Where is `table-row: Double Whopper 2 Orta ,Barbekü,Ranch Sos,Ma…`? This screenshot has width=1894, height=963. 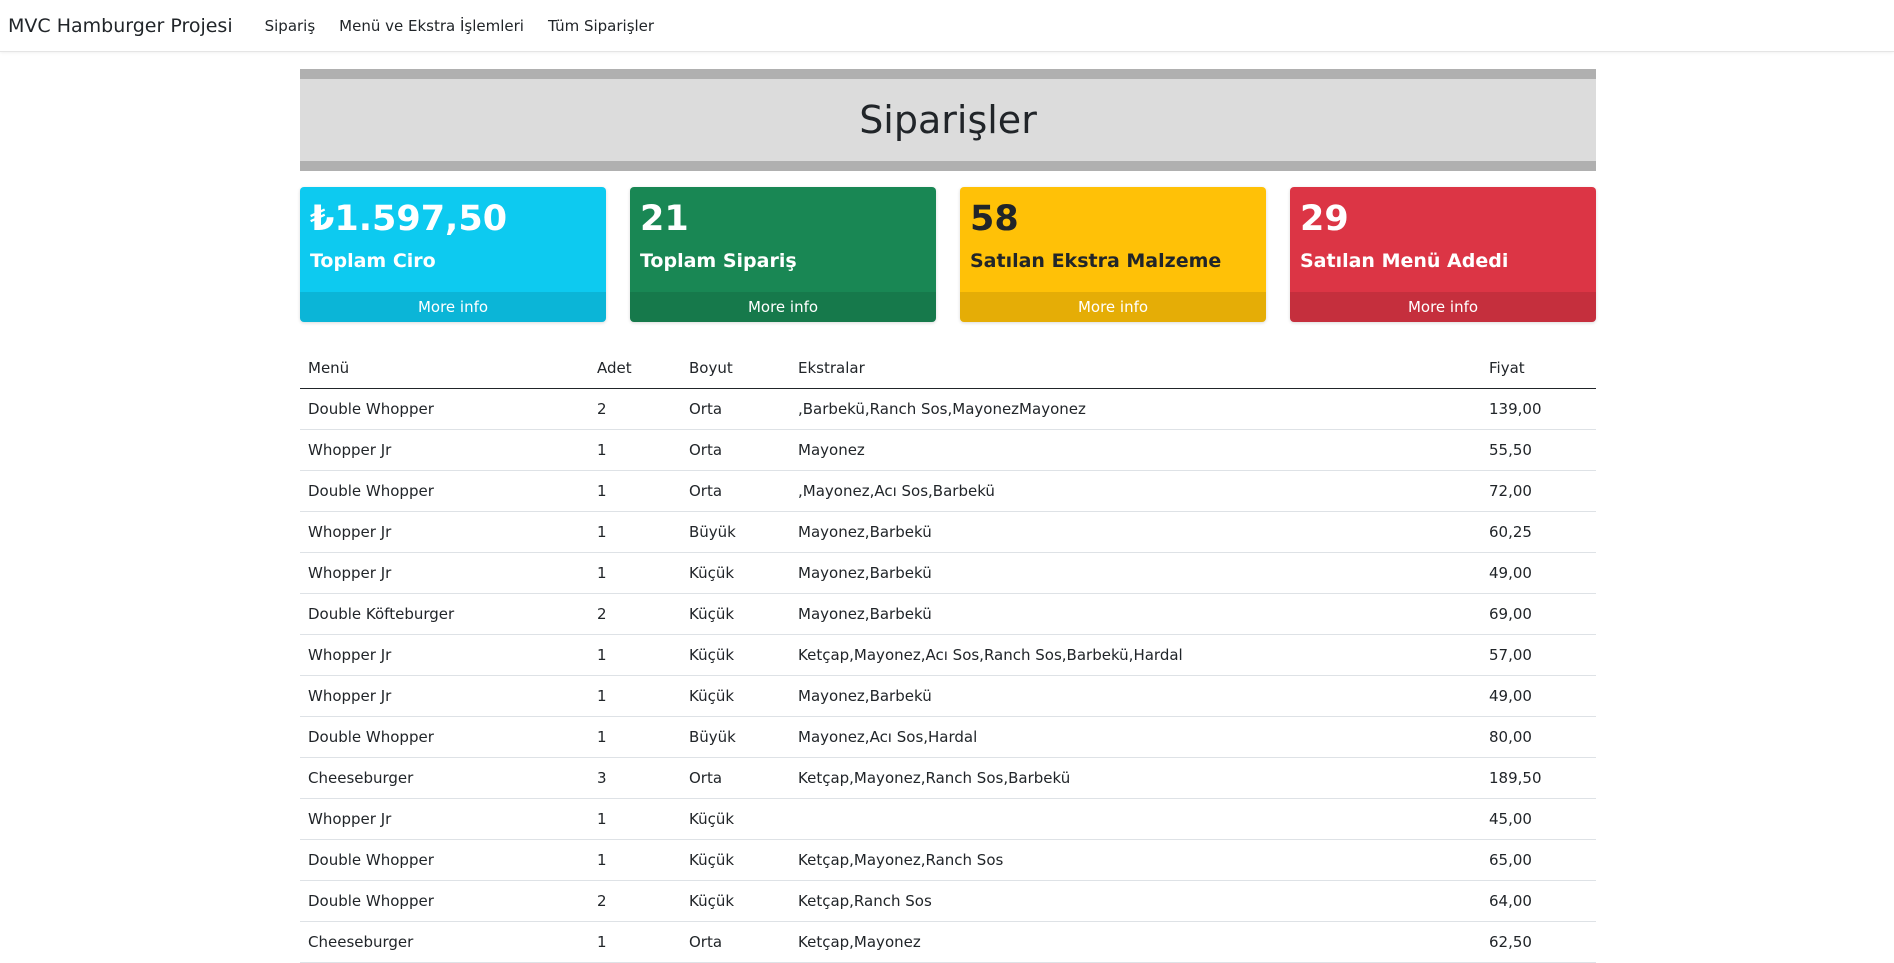
table-row: Double Whopper 2 Orta ,Barbekü,Ranch Sos,Ma… is located at coordinates (948, 409).